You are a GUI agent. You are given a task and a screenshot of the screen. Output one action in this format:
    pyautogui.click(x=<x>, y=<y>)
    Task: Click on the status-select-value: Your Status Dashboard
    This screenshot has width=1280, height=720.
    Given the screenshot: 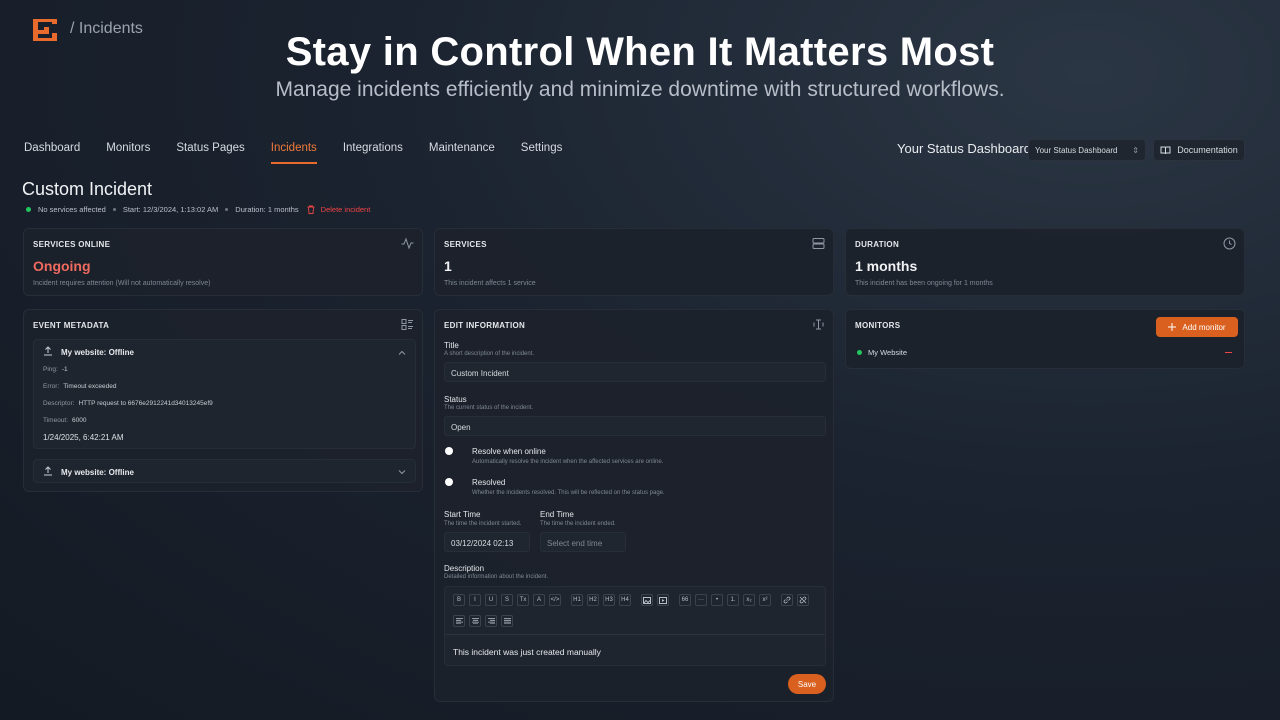 What is the action you would take?
    pyautogui.click(x=1076, y=150)
    